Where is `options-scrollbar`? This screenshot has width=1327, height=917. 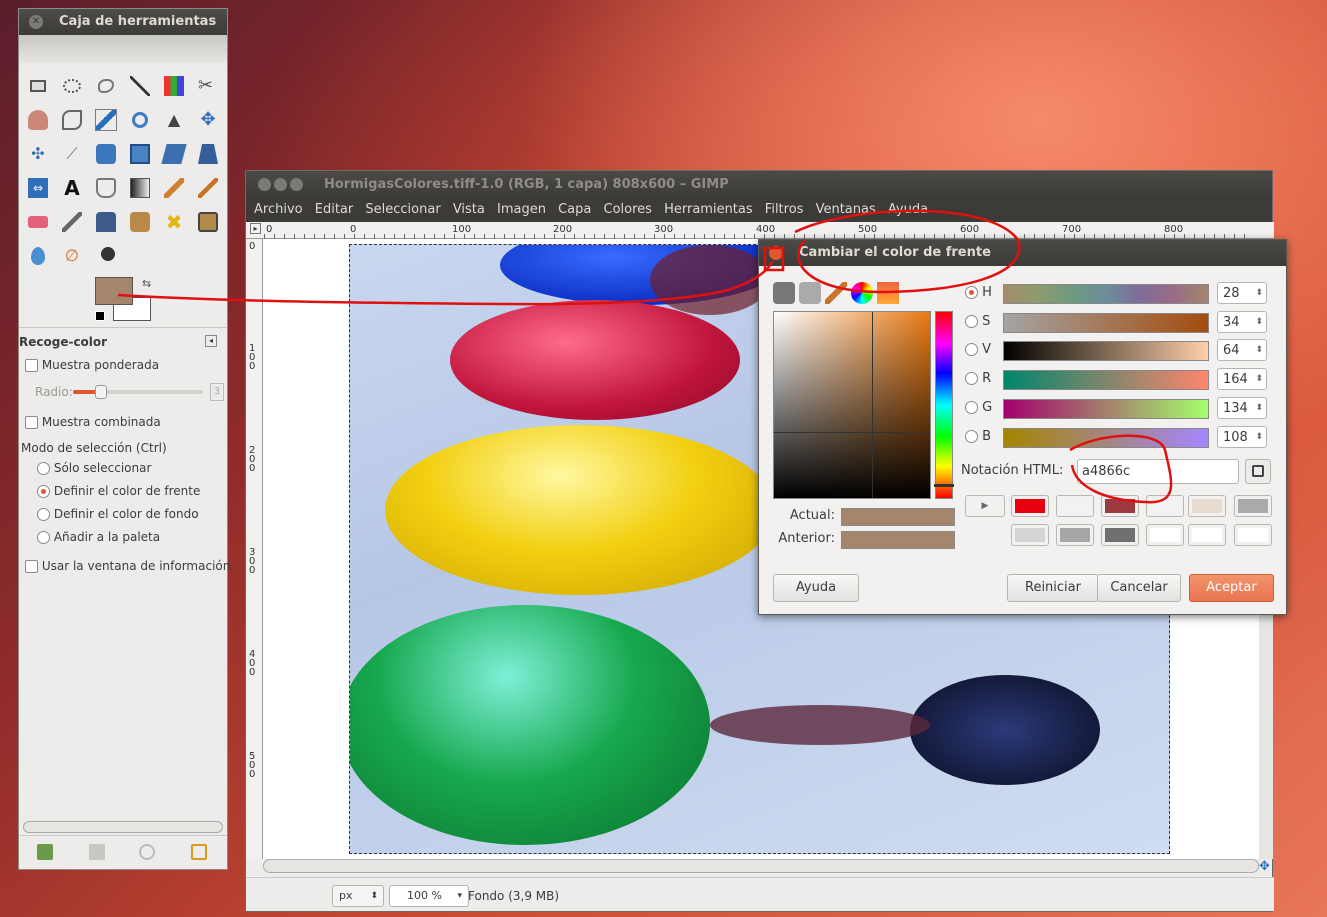
options-scrollbar is located at coordinates (123, 827).